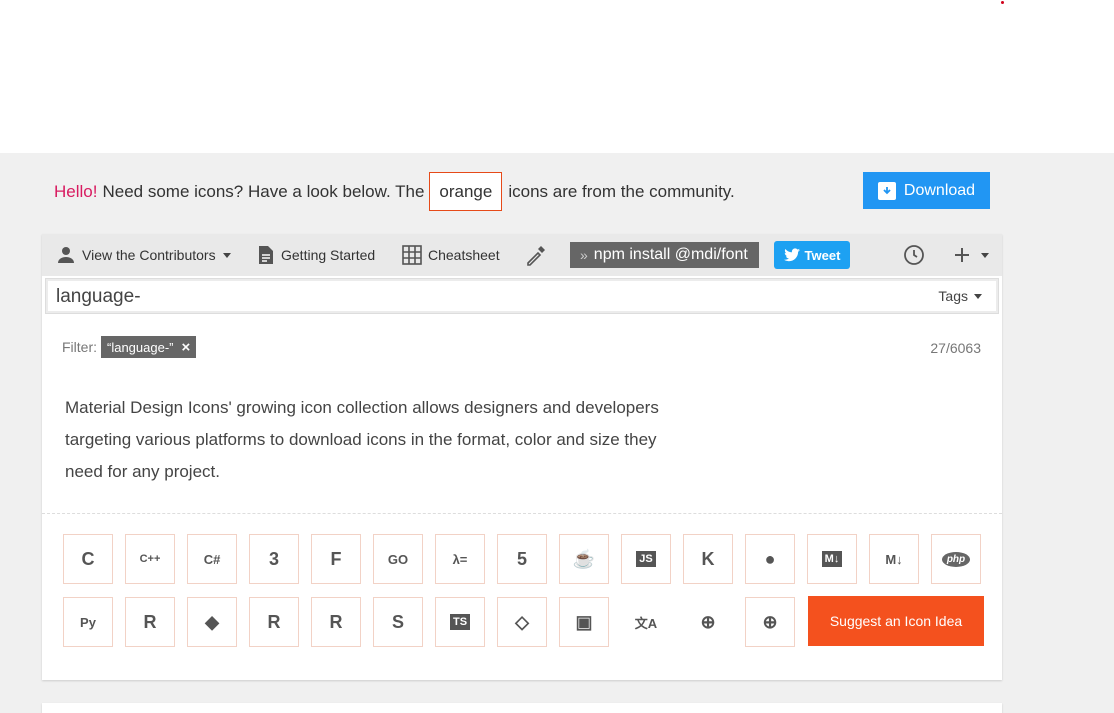 This screenshot has width=1114, height=713. Describe the element at coordinates (670, 254) in the screenshot. I see `npm-command-text: npm install @mdi/font` at that location.